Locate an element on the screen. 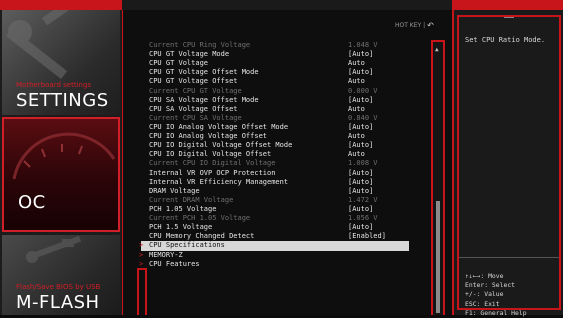 The width and height of the screenshot is (563, 318). mflash-title: M-FLASH is located at coordinates (58, 302).